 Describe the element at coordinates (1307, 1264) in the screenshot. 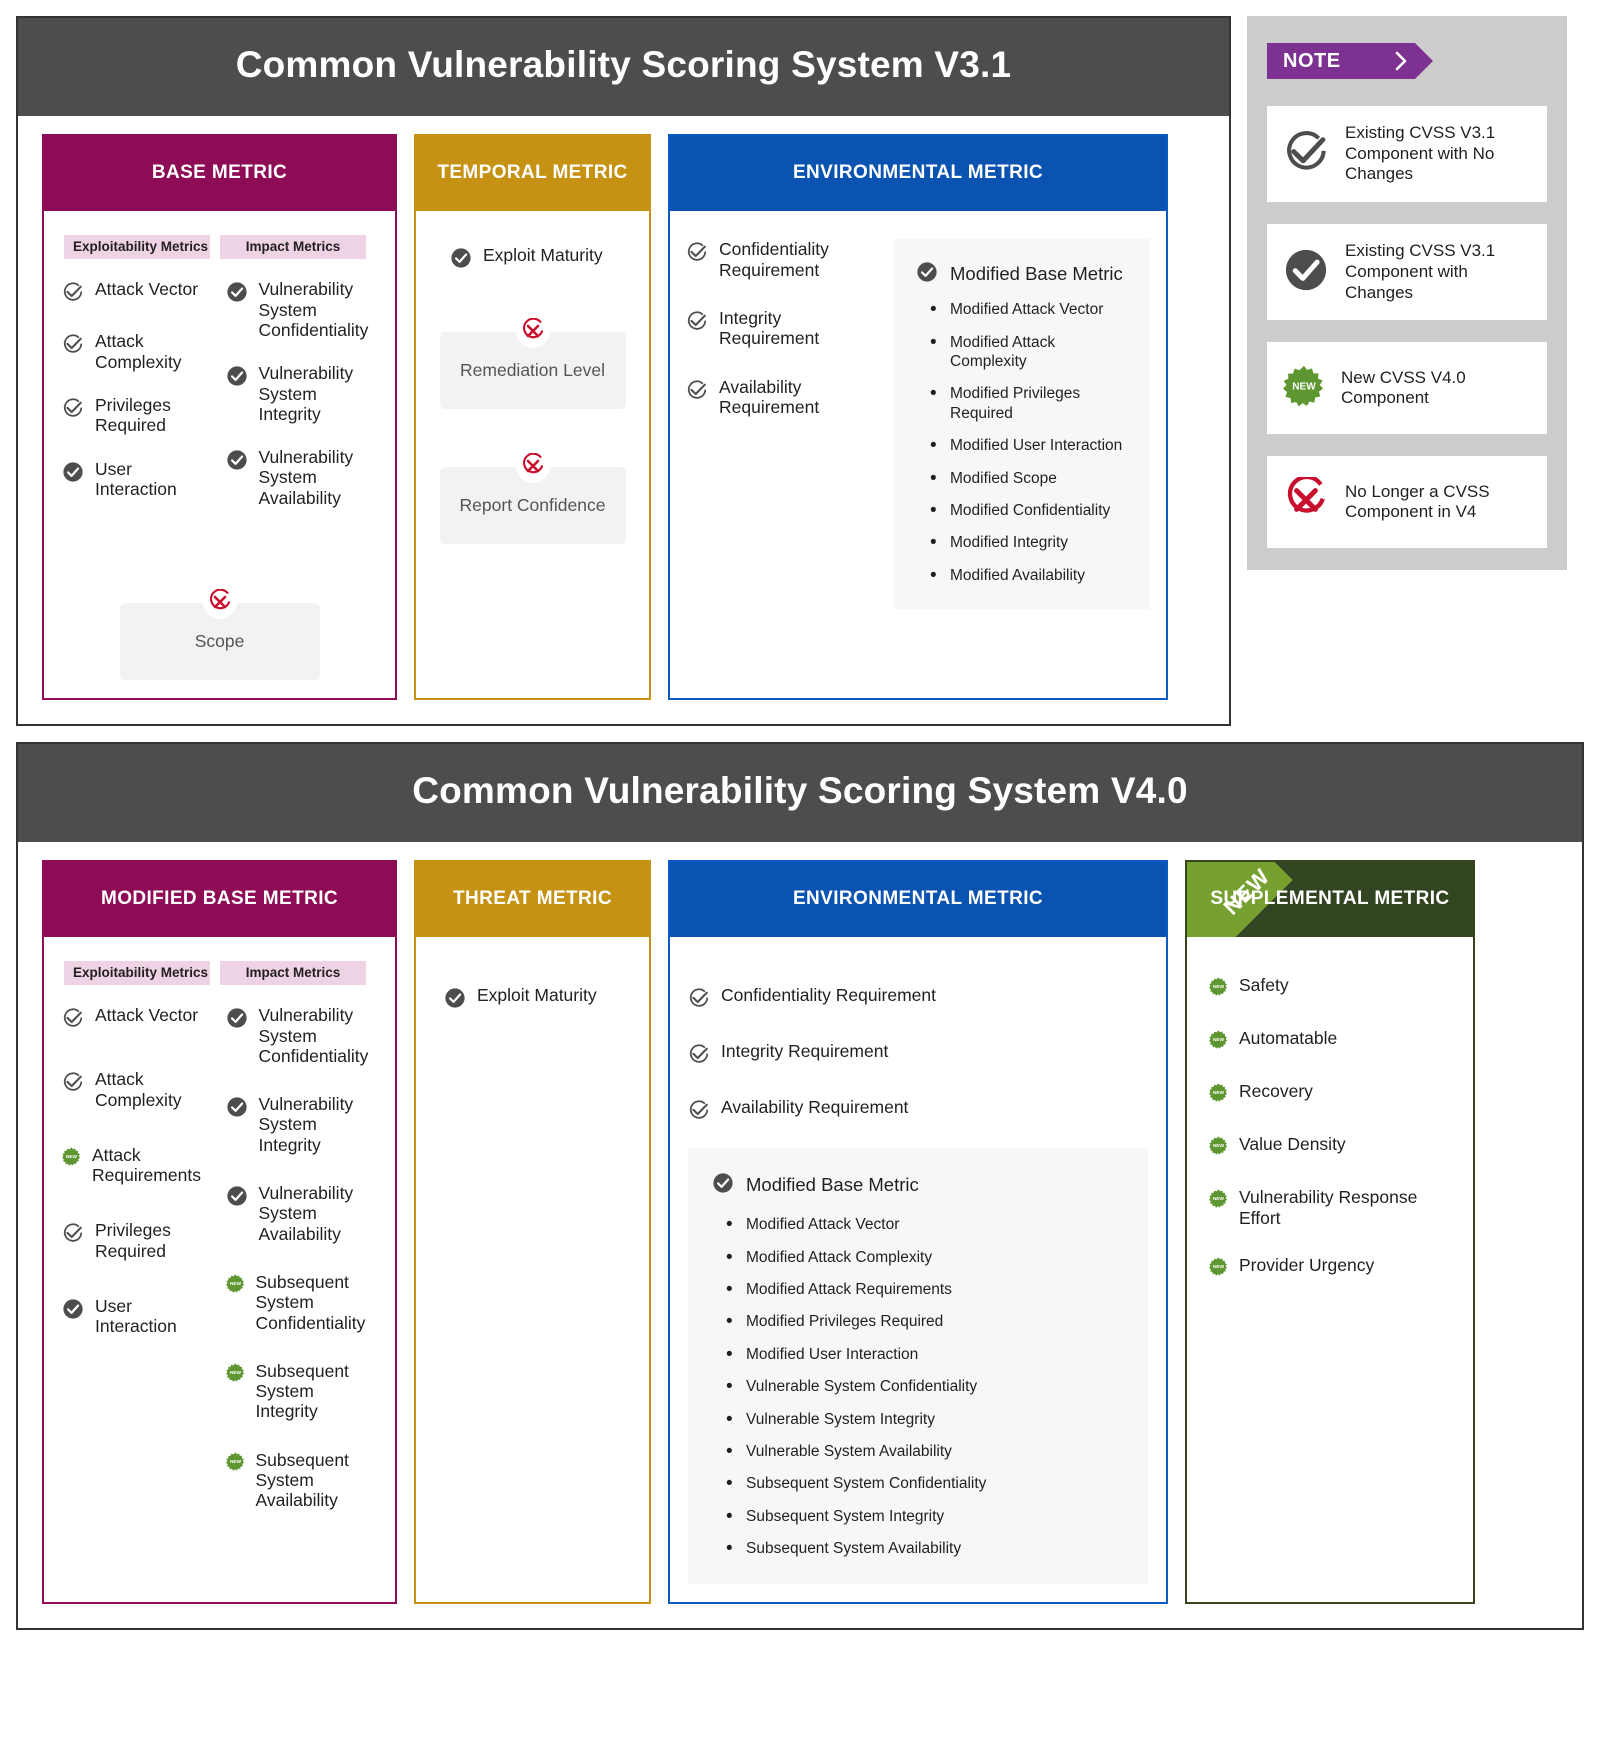

I see `metric-label: Provider Urgency` at that location.